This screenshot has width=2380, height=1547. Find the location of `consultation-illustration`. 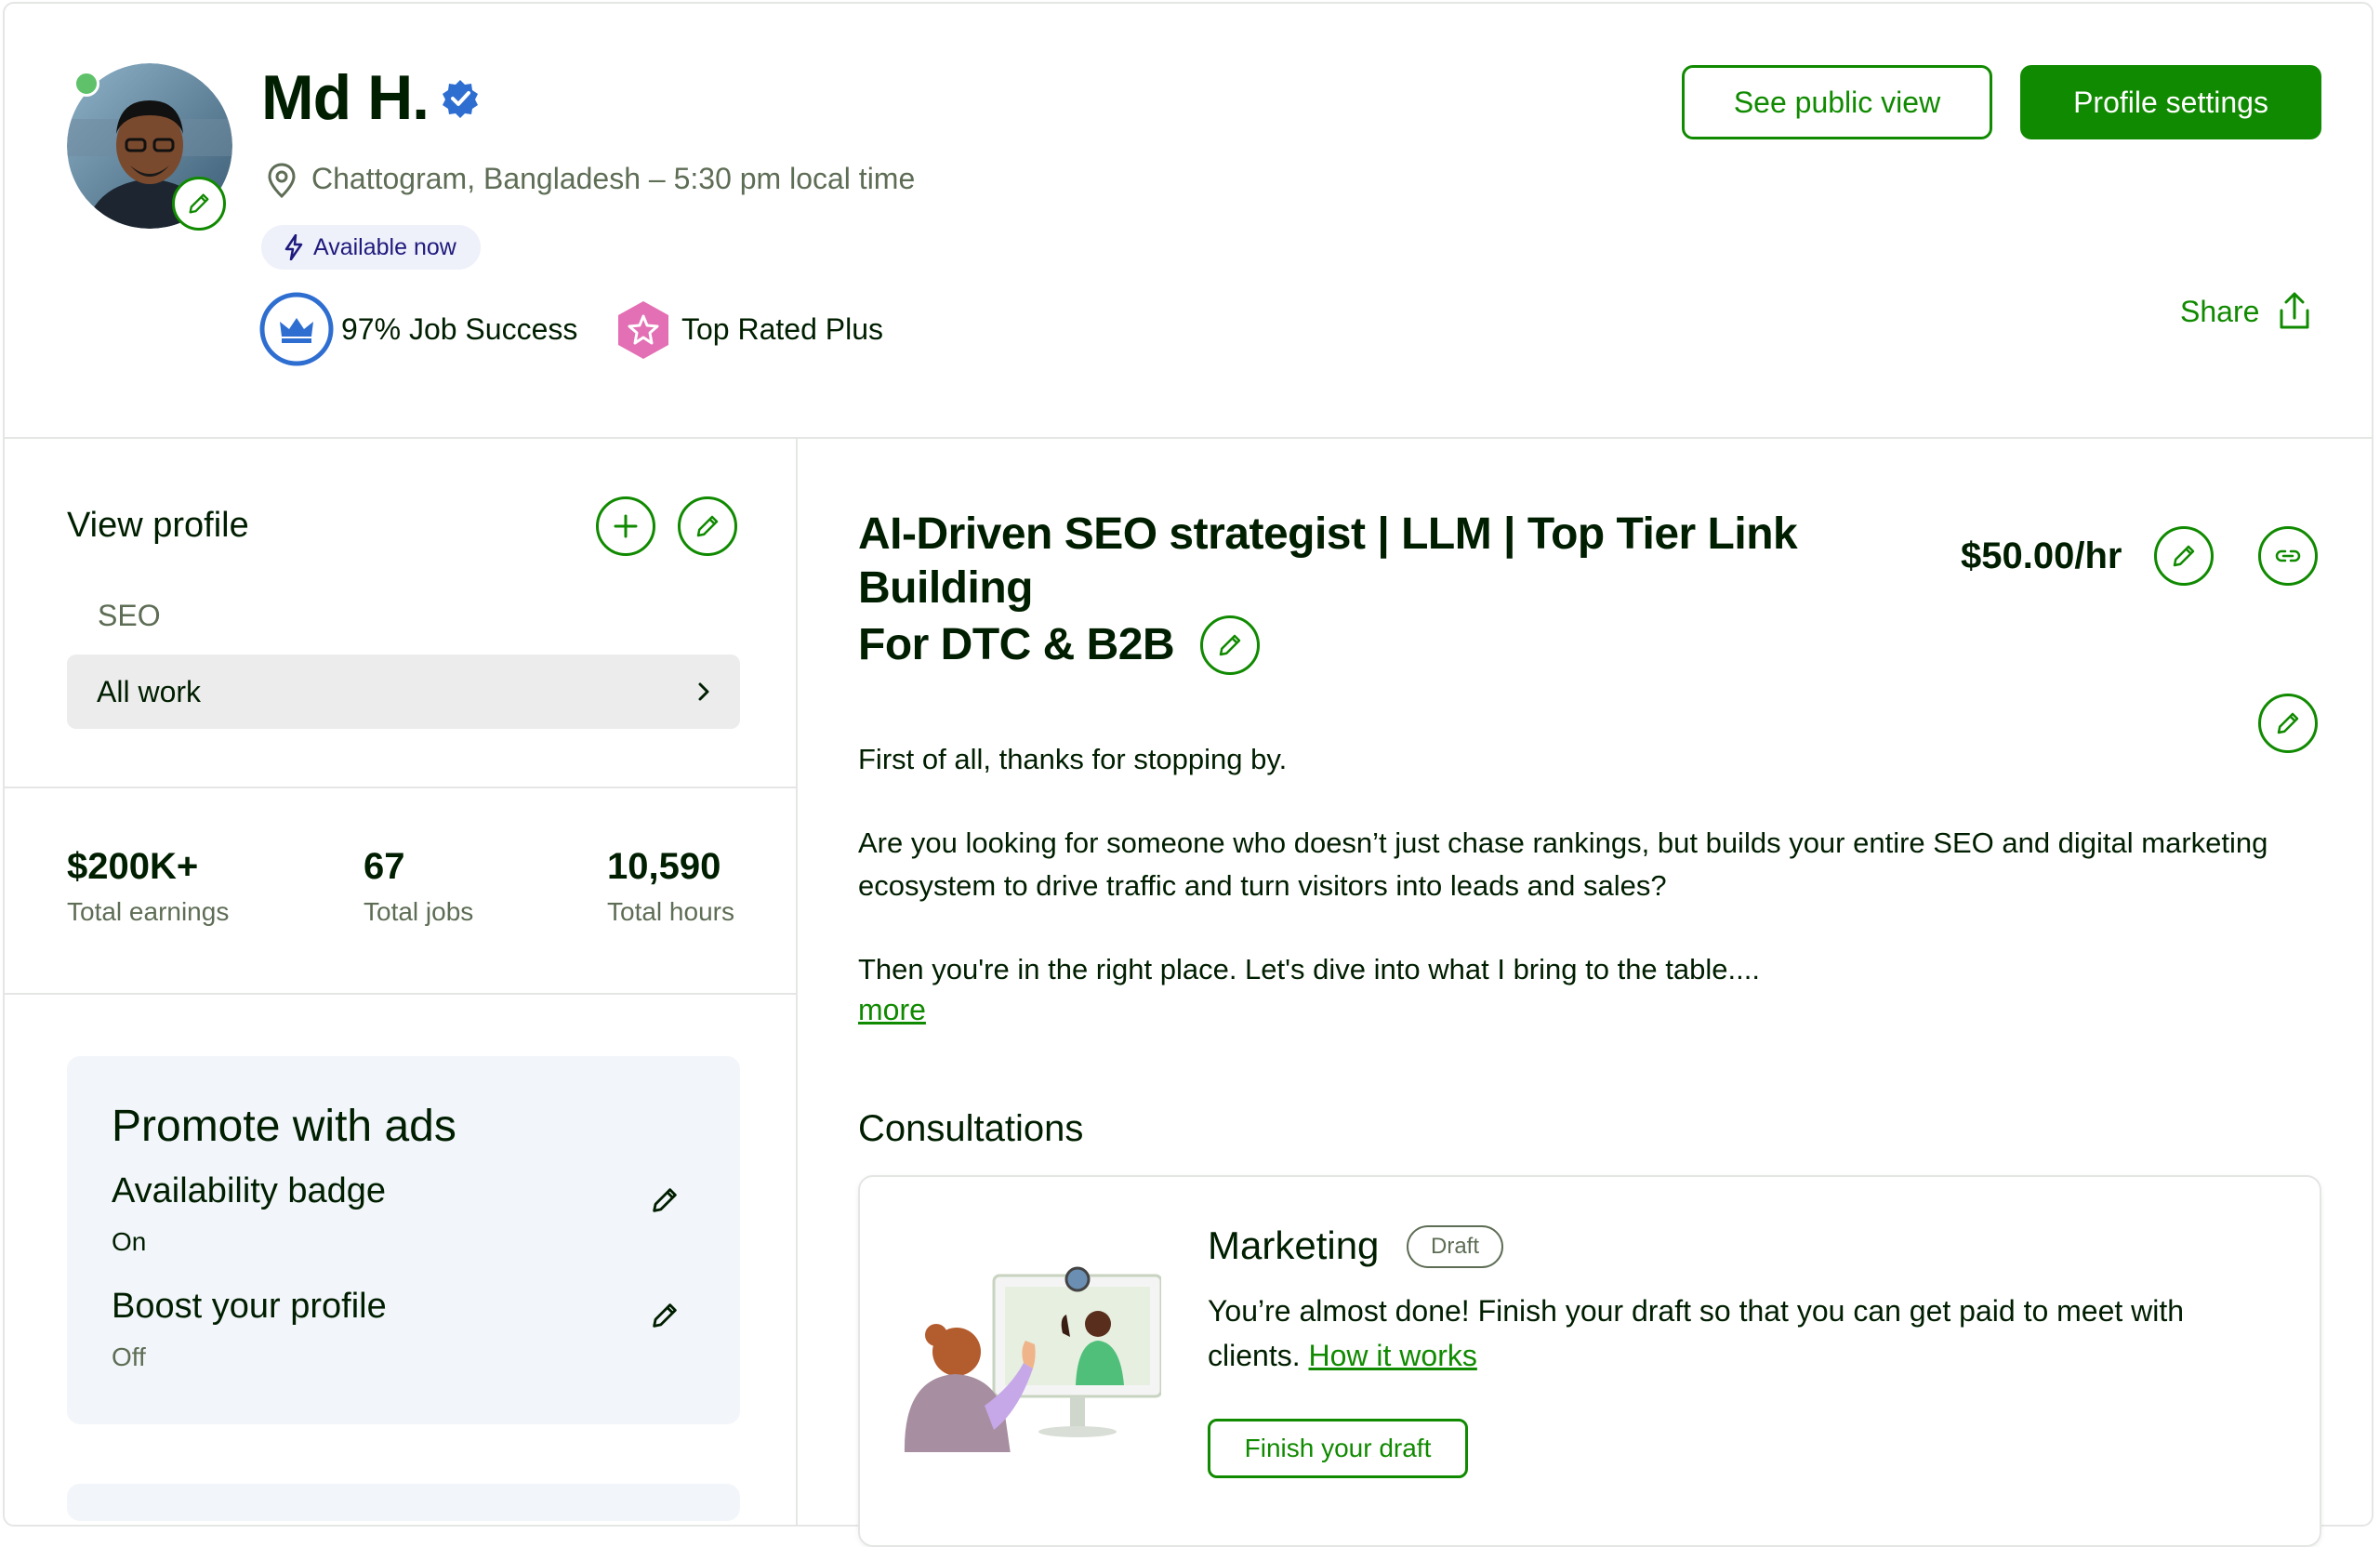

consultation-illustration is located at coordinates (1033, 1359).